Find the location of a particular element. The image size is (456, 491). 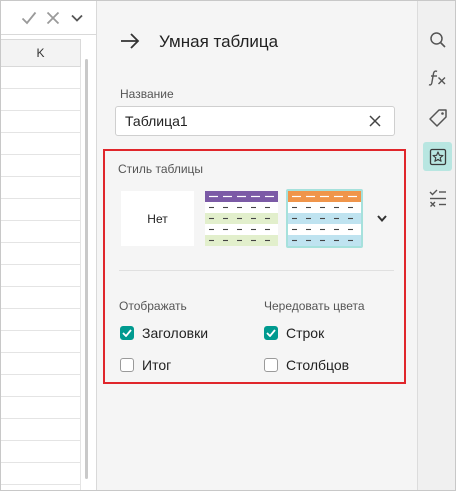

alternate-colors-label: Чередовать цвета is located at coordinates (314, 306).